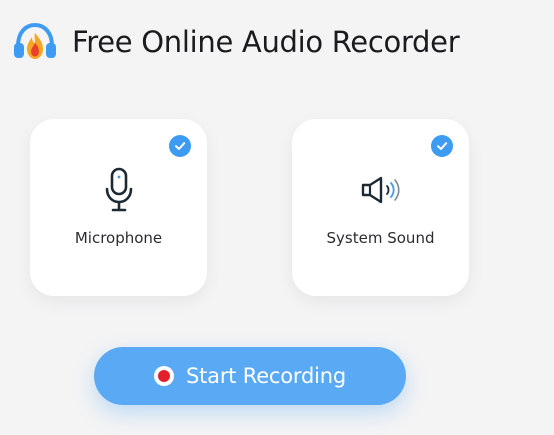  Describe the element at coordinates (380, 207) in the screenshot. I see `system-sound-source-card: System Sound` at that location.